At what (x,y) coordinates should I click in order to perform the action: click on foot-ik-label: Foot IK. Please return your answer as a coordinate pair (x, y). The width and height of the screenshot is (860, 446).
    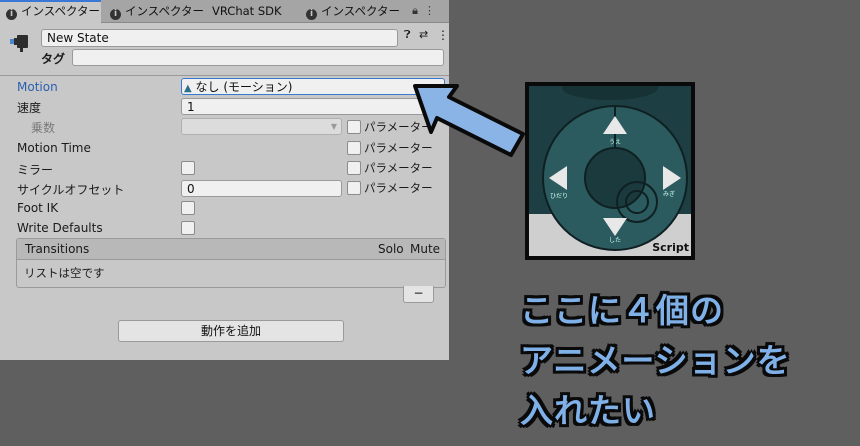
    Looking at the image, I should click on (38, 208).